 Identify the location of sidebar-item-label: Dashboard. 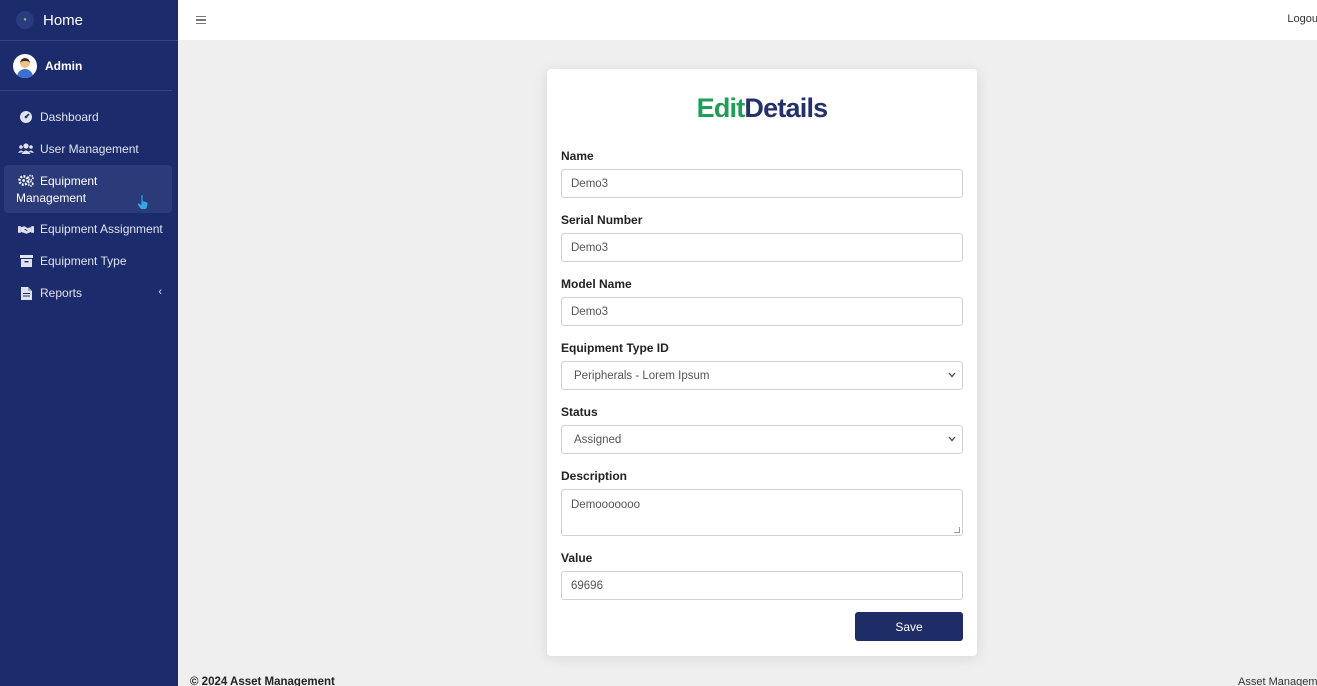
(69, 117).